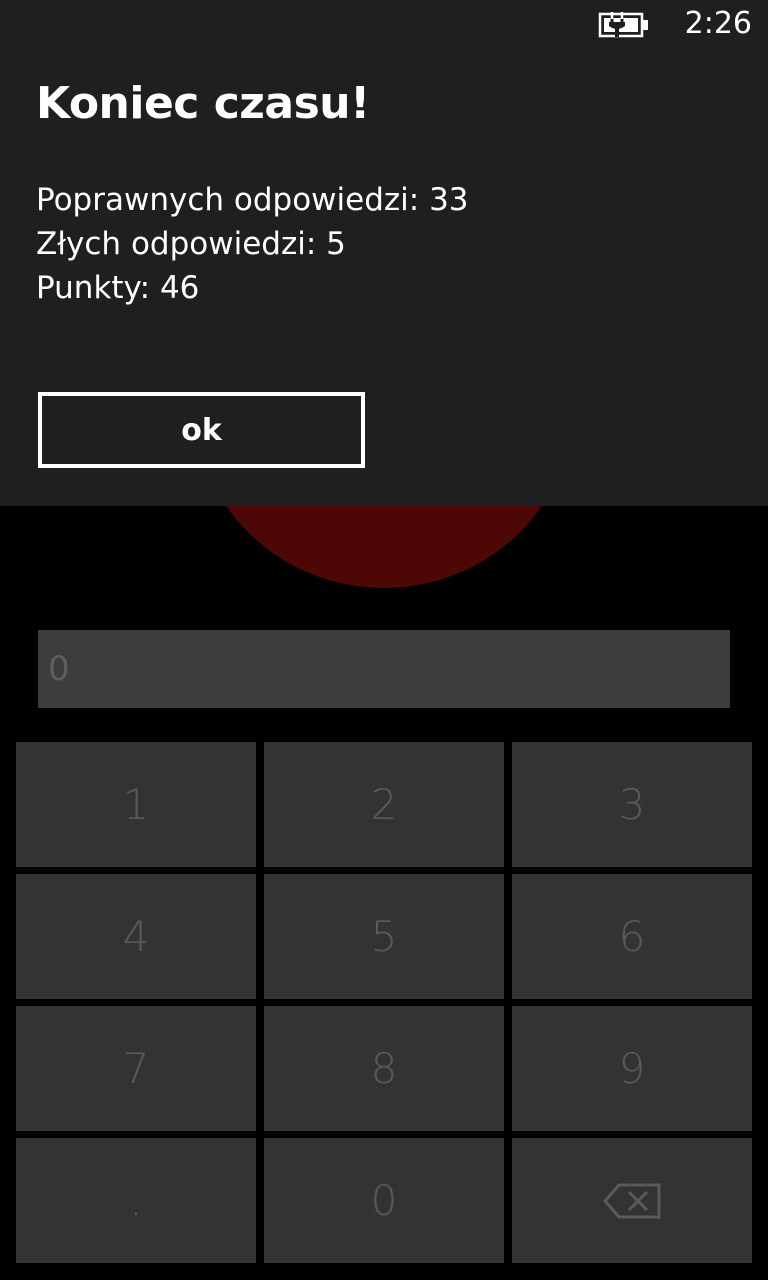 This screenshot has width=768, height=1280. What do you see at coordinates (176, 244) in the screenshot?
I see `stat-wrong-label: Złych odpowiedzi:` at bounding box center [176, 244].